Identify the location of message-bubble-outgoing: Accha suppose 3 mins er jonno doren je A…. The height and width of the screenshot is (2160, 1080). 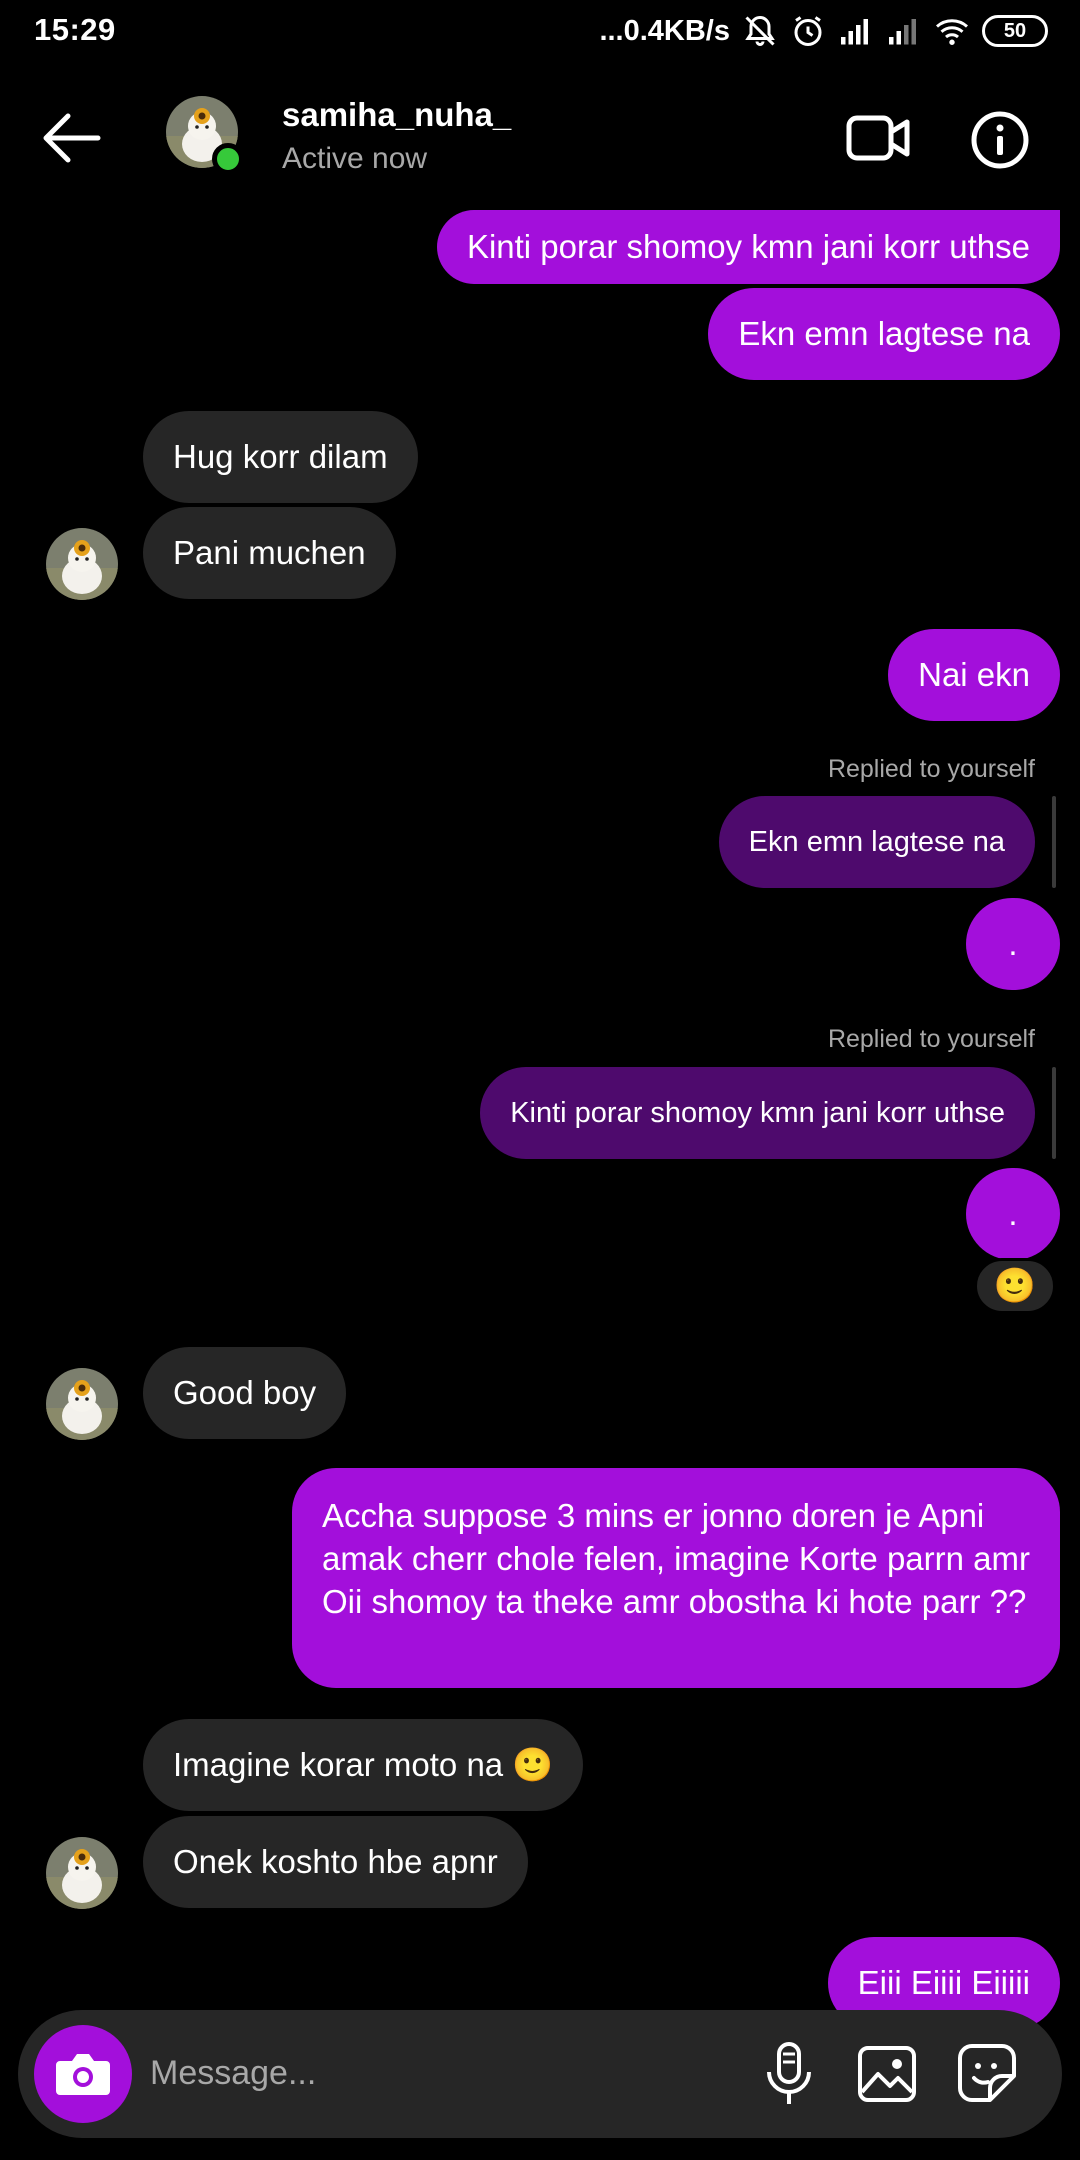
(676, 1578).